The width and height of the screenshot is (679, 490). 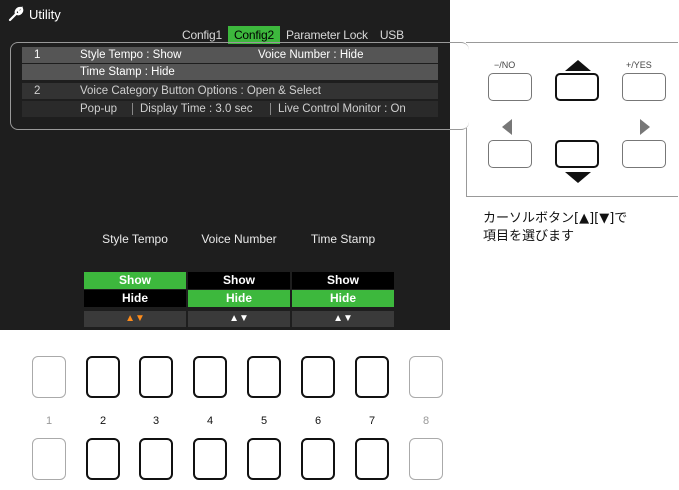 What do you see at coordinates (555, 218) in the screenshot?
I see `caption-line: カーソルボタン[▲][▼]で` at bounding box center [555, 218].